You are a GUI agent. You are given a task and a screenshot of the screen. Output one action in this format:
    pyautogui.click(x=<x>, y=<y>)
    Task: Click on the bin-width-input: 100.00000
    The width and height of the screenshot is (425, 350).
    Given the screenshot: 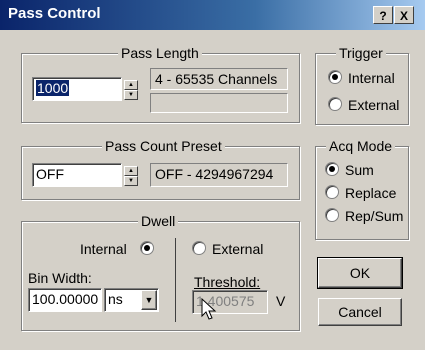 What is the action you would take?
    pyautogui.click(x=65, y=300)
    